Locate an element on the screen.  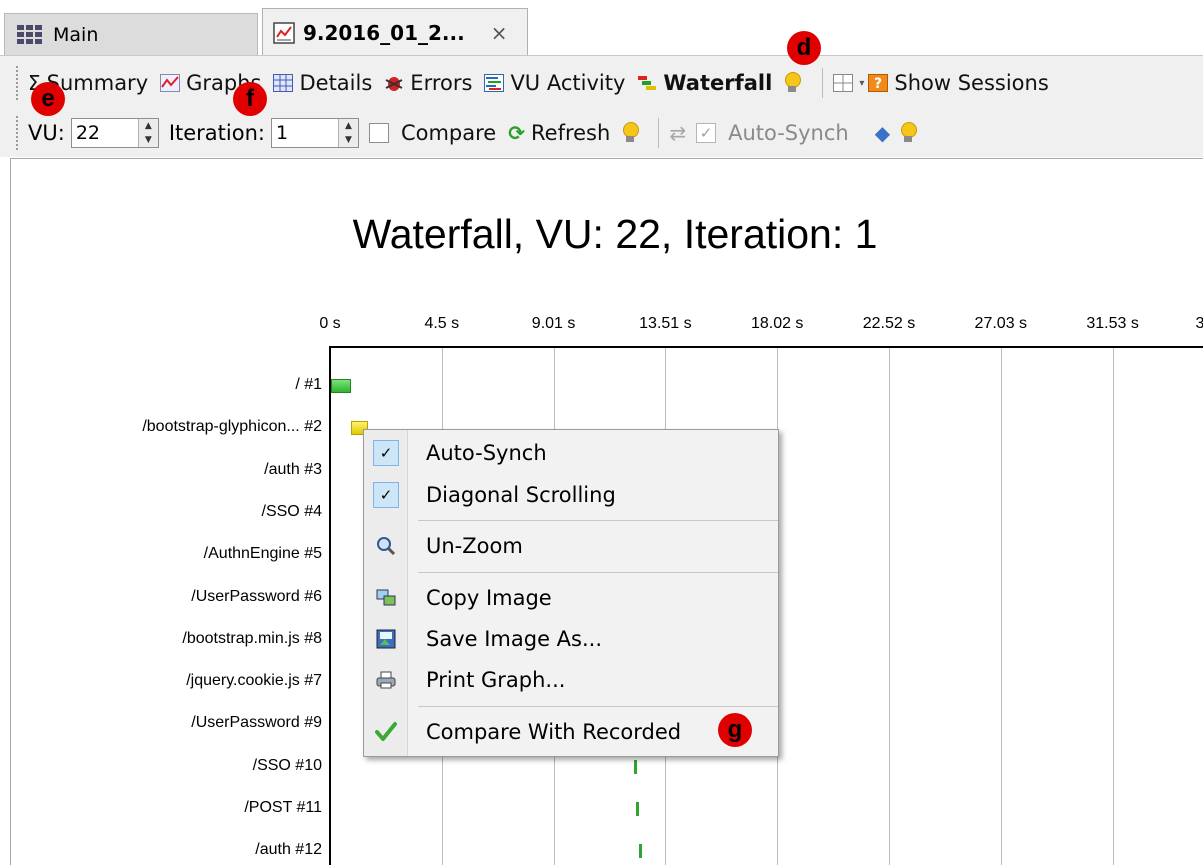
auto-synch-checkbox: ✓ Auto-Synch is located at coordinates (772, 133).